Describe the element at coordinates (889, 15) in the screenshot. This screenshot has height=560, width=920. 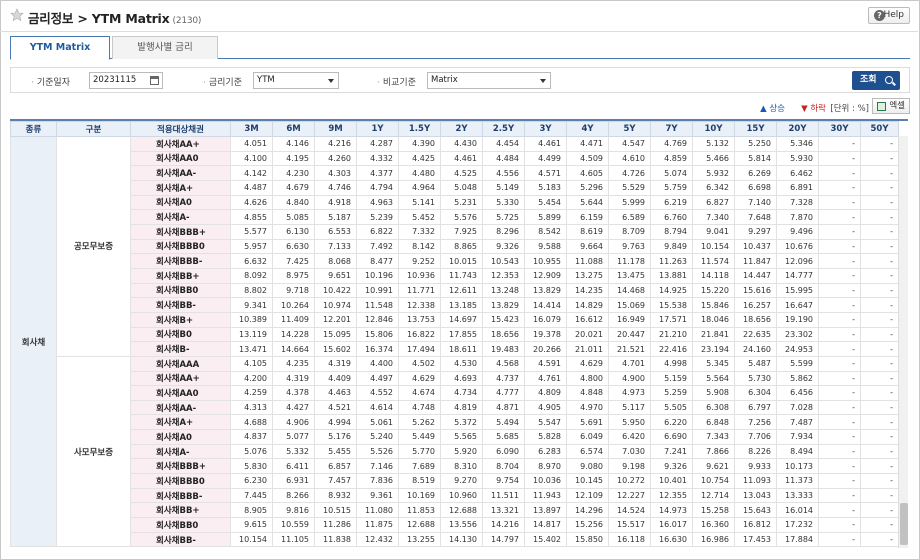
I see `help-button: ? Help` at that location.